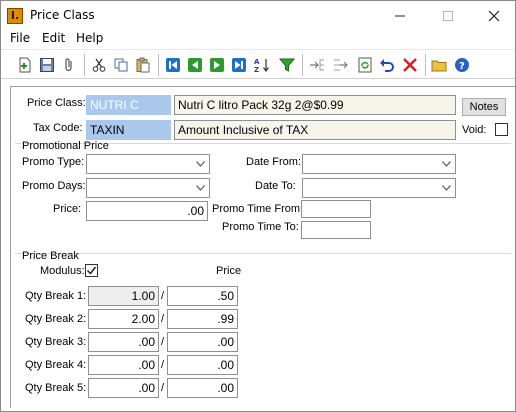  I want to click on void-checkbox, so click(501, 129).